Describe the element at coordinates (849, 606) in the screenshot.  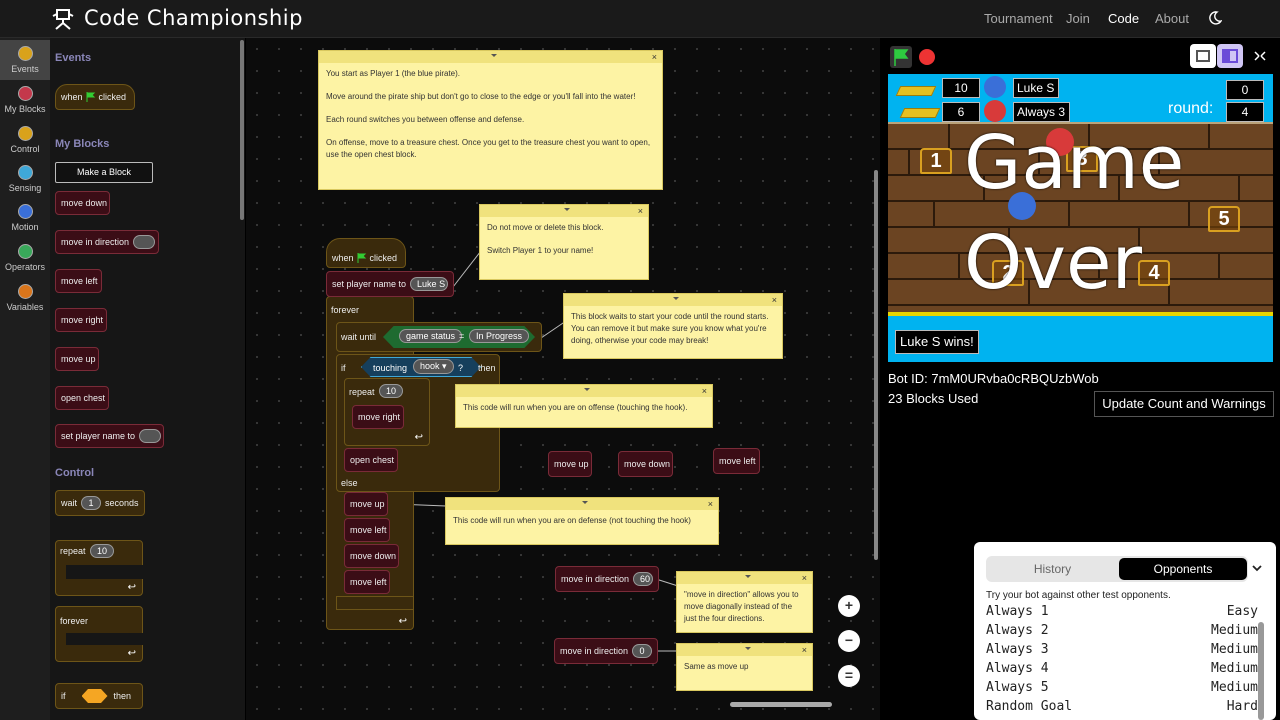
I see `zoom-in-icon: +` at that location.